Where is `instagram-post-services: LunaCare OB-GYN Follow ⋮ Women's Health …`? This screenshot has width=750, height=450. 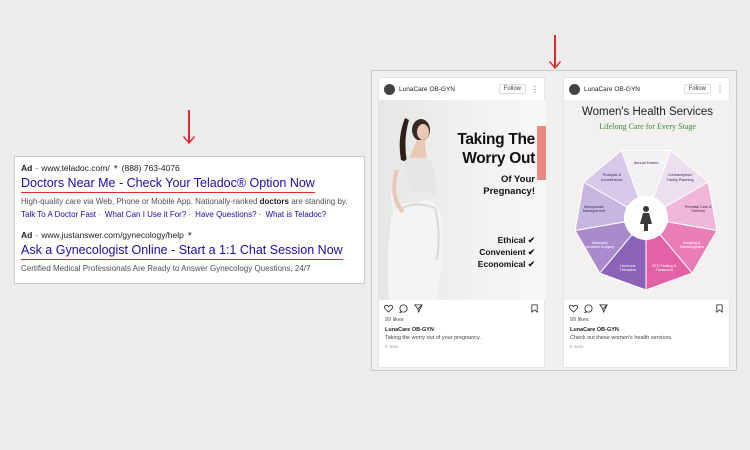
instagram-post-services: LunaCare OB-GYN Follow ⋮ Women's Health … is located at coordinates (647, 222).